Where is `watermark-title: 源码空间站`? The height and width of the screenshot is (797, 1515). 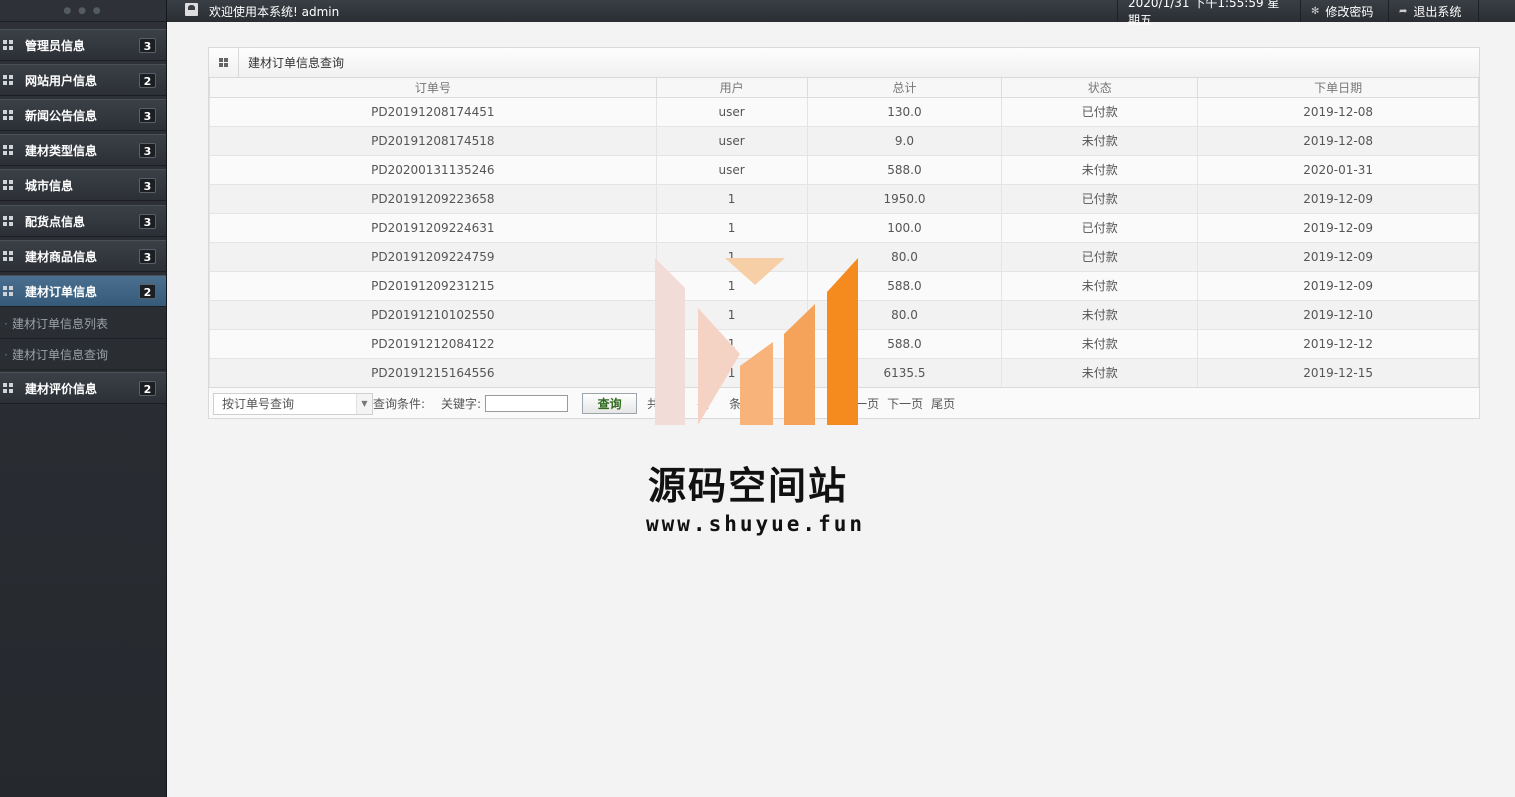 watermark-title: 源码空间站 is located at coordinates (748, 486).